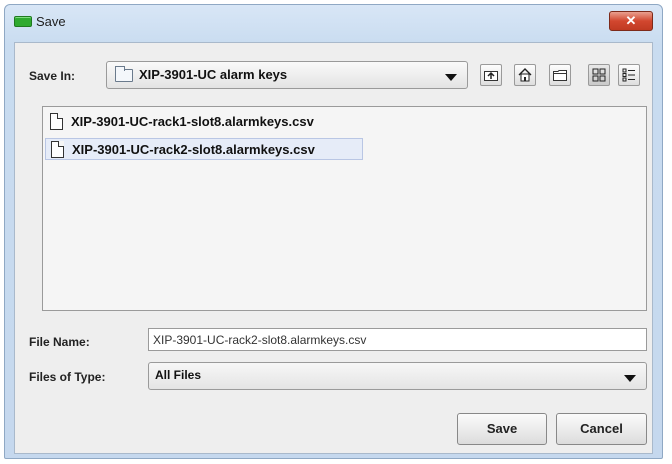 The height and width of the screenshot is (464, 672). I want to click on up-one-level-button, so click(491, 75).